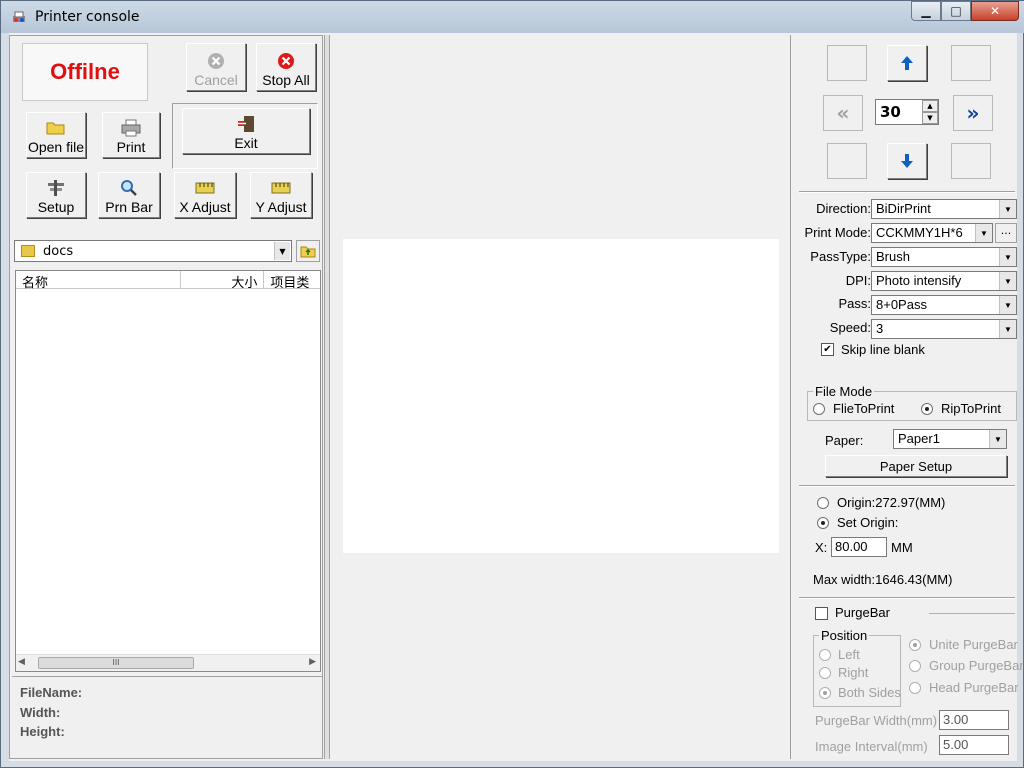 This screenshot has width=1024, height=768. What do you see at coordinates (823, 503) in the screenshot?
I see `origin-radio` at bounding box center [823, 503].